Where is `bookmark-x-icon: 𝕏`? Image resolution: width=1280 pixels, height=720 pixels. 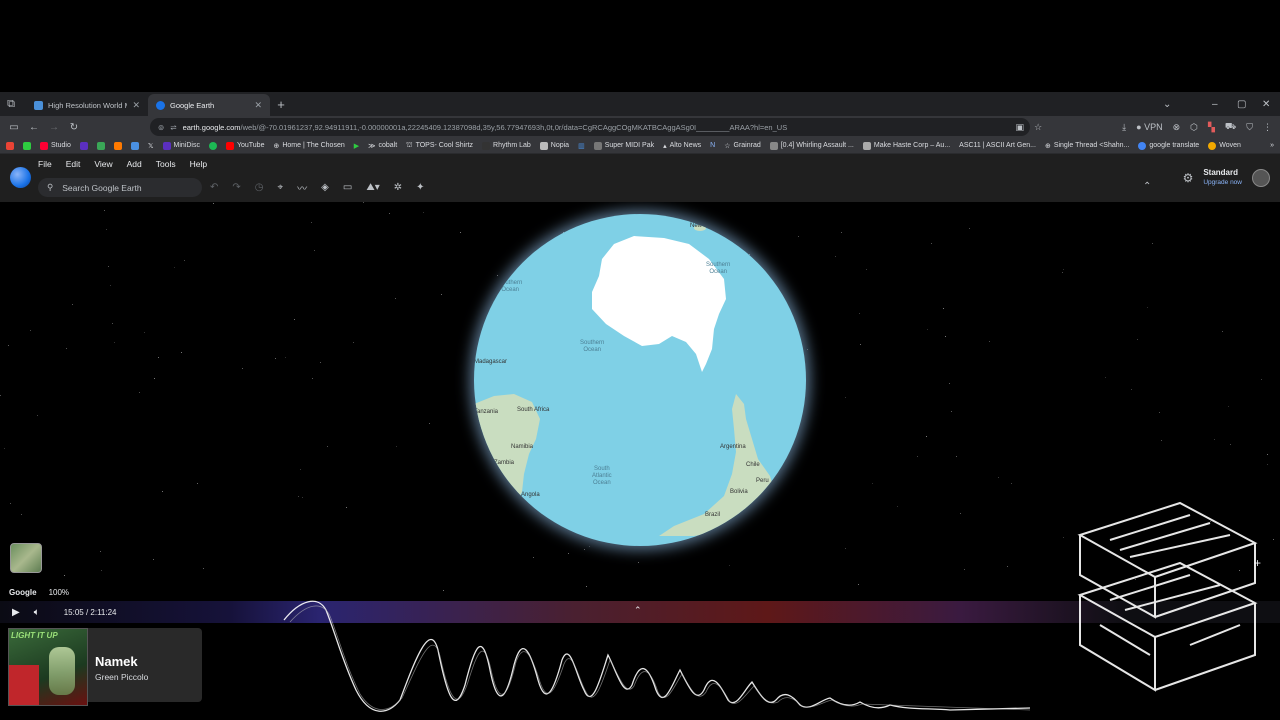 bookmark-x-icon: 𝕏 is located at coordinates (151, 146).